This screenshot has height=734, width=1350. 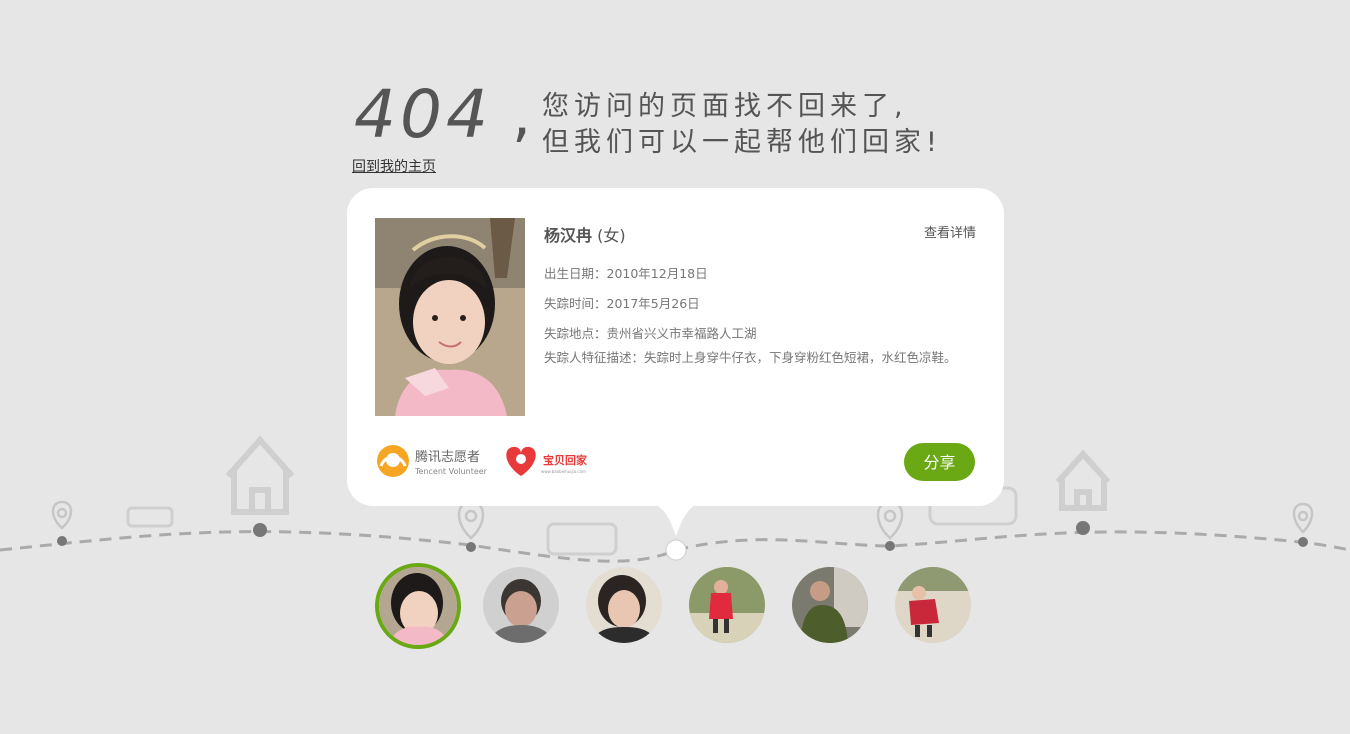 I want to click on child-name: 杨汉冉 (女), so click(x=585, y=234).